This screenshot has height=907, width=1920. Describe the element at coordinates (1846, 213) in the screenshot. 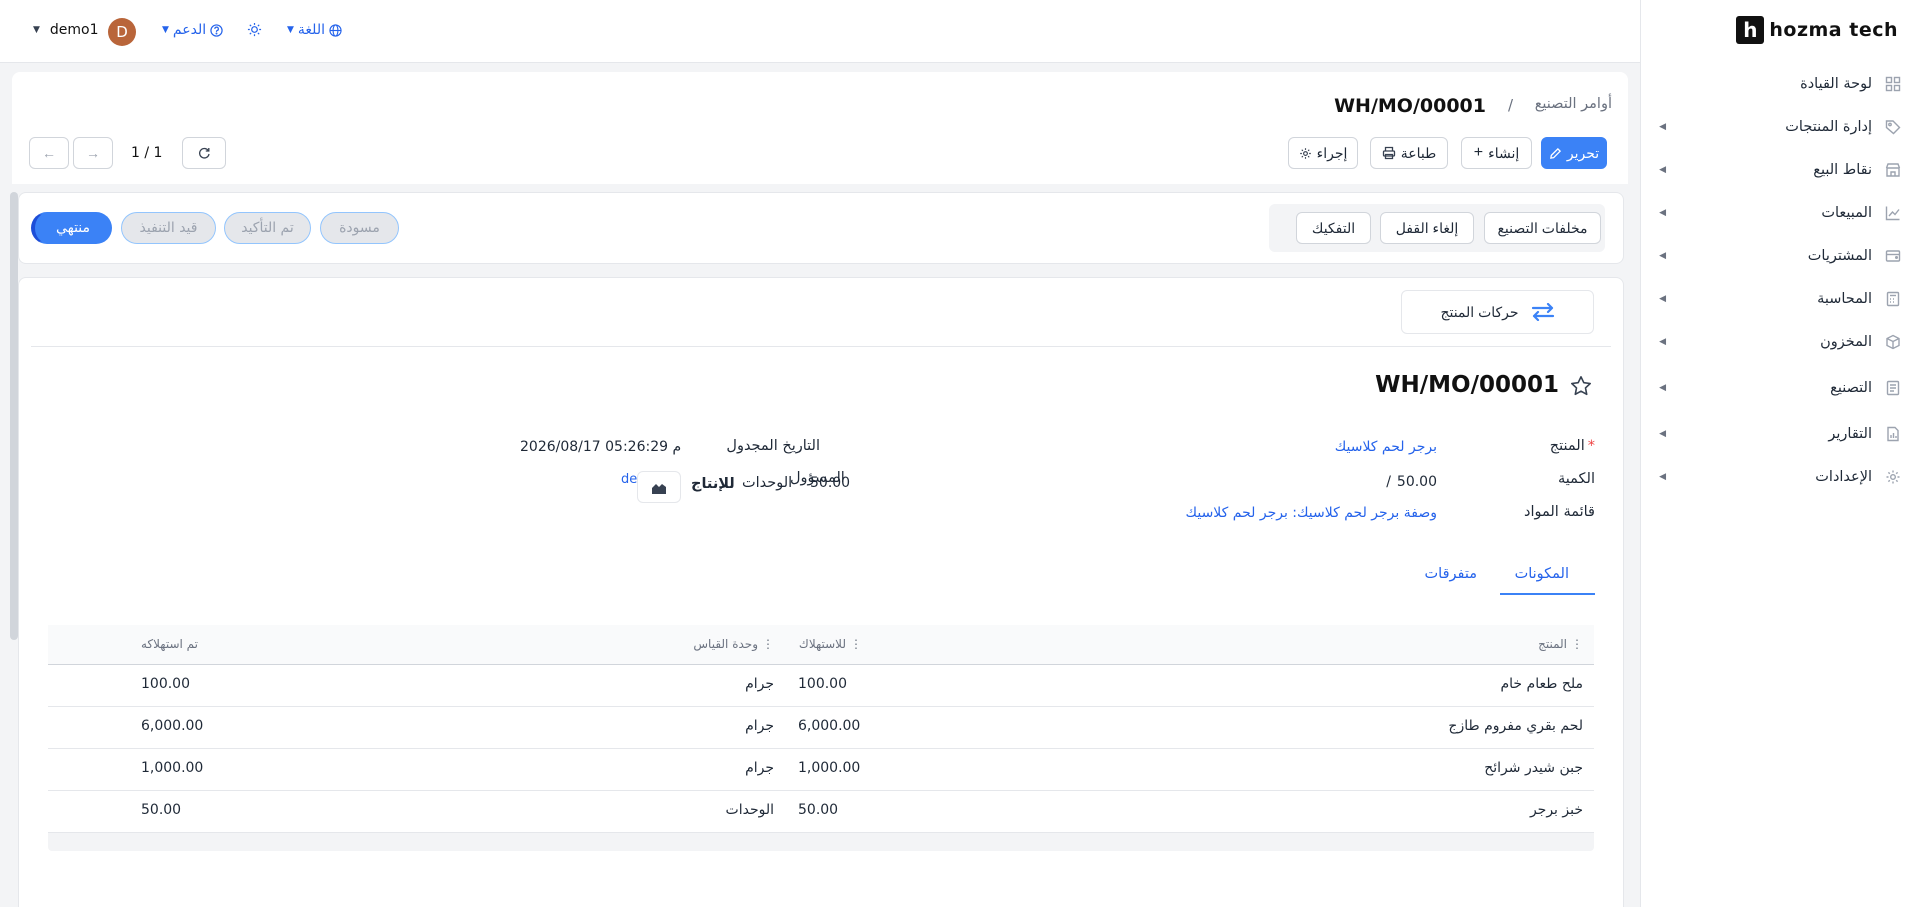

I see `sidebar-item-label: المبيعات` at that location.